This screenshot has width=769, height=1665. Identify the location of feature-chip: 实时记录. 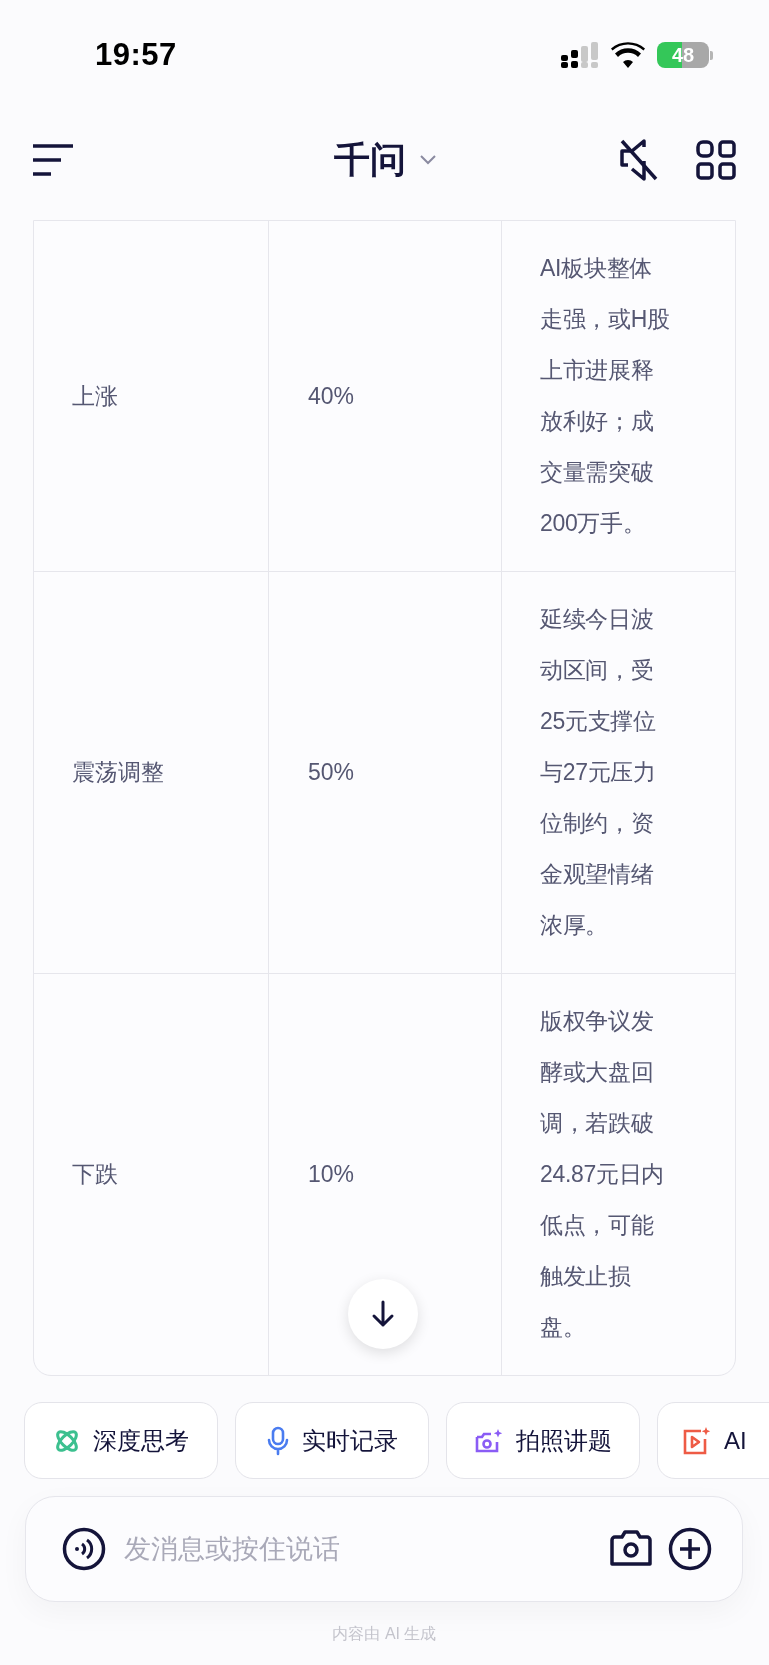
(332, 1440).